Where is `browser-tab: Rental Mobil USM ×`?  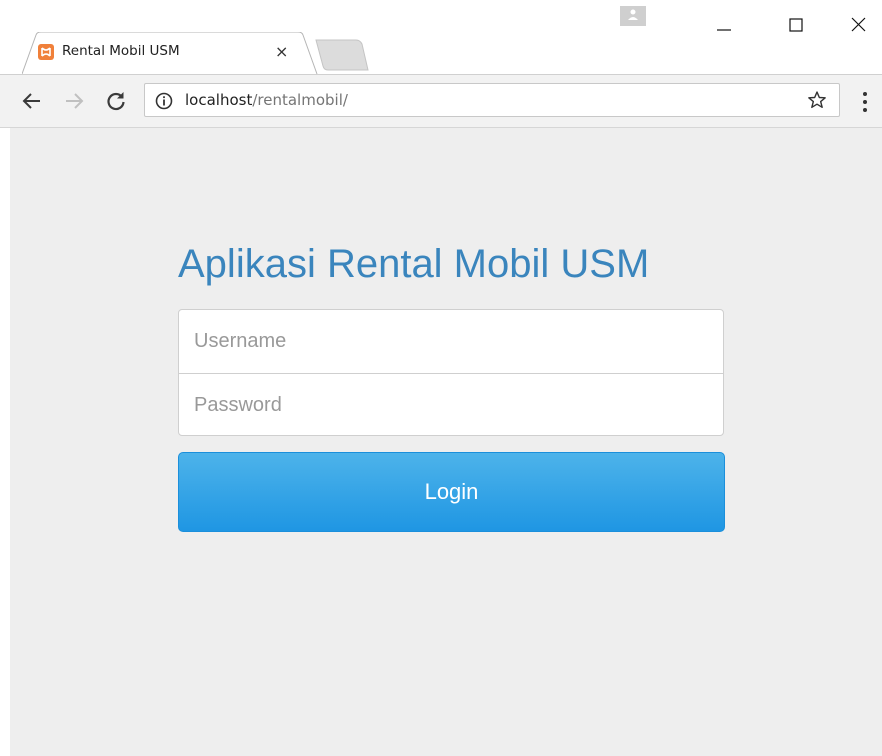 browser-tab: Rental Mobil USM × is located at coordinates (170, 53).